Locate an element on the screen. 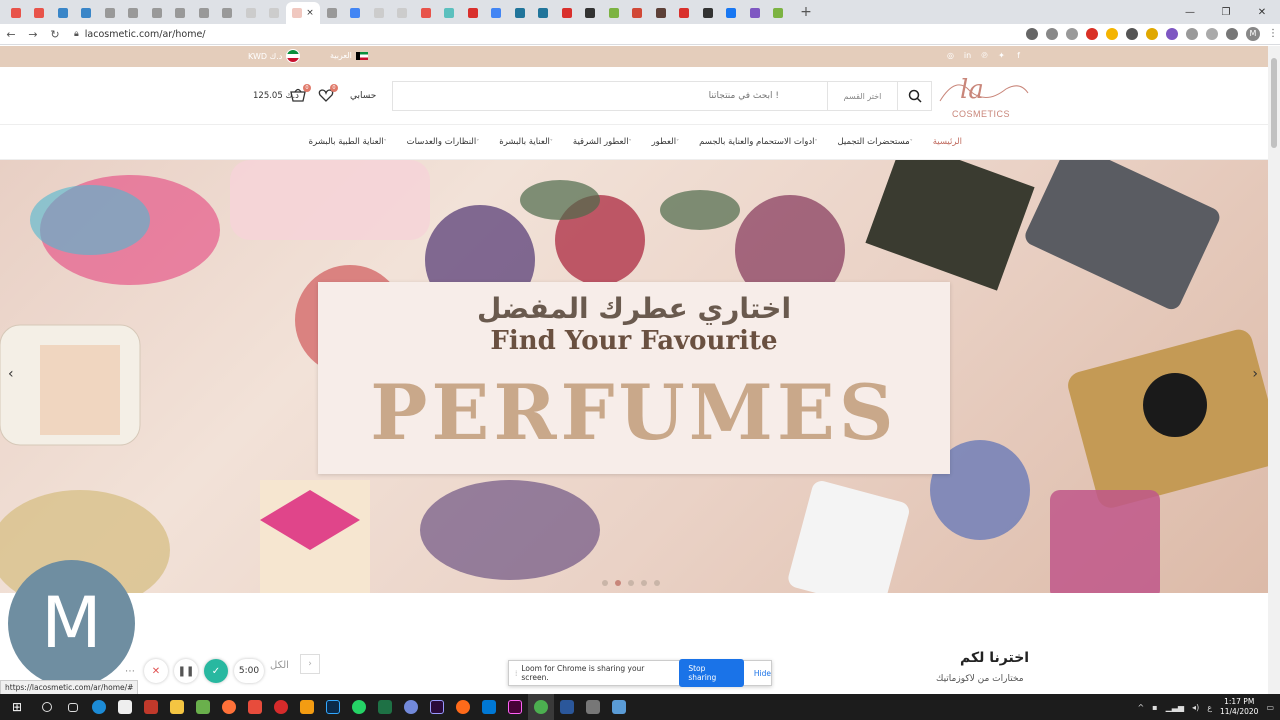 Image resolution: width=1280 pixels, height=720 pixels. loom-cancel-icon: ✕ is located at coordinates (156, 671).